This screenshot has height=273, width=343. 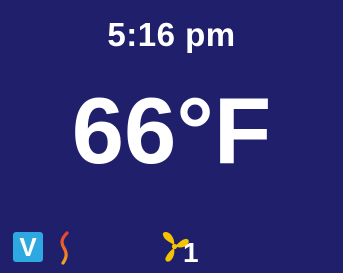 What do you see at coordinates (191, 252) in the screenshot?
I see `fan-speed-label: 1` at bounding box center [191, 252].